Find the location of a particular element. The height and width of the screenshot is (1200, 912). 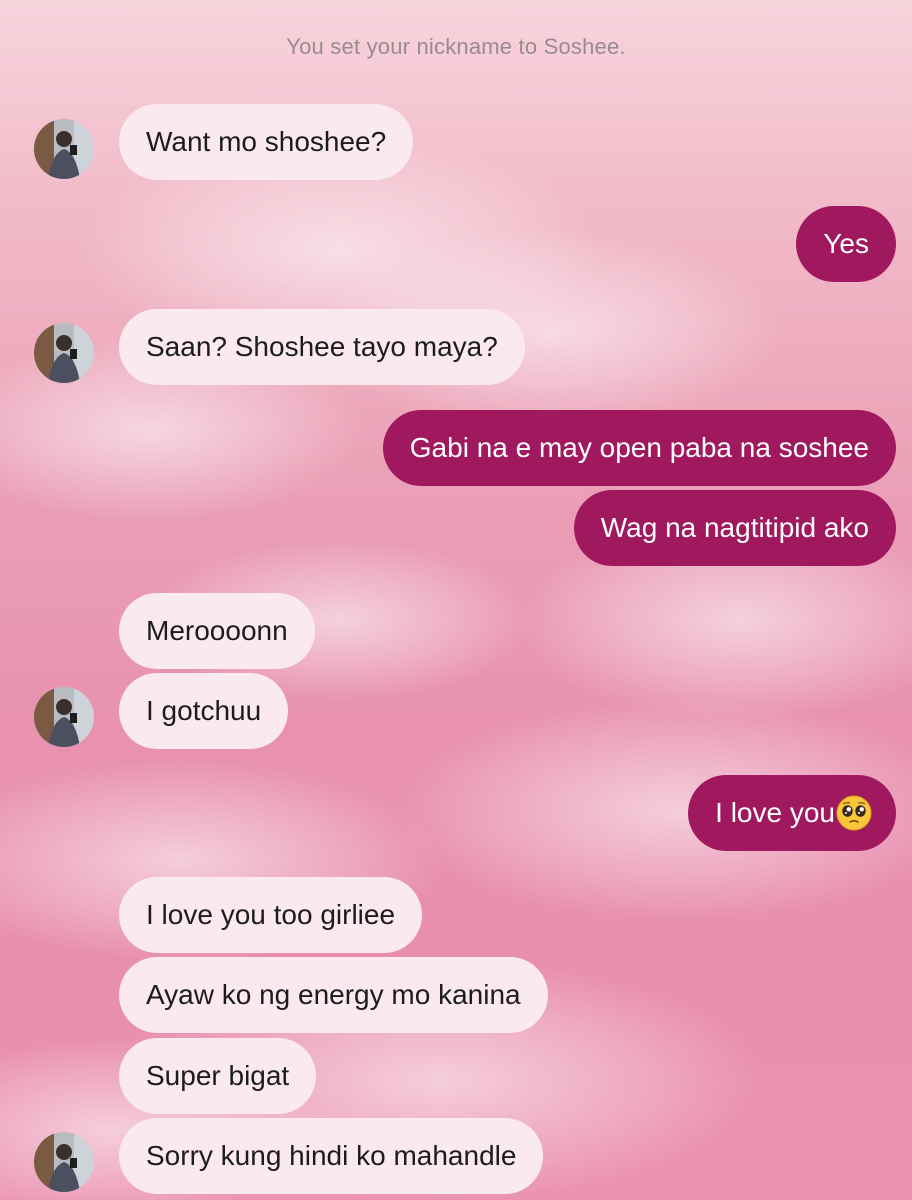

system-note-nickname: You set your nickname to Soshee. is located at coordinates (456, 46).